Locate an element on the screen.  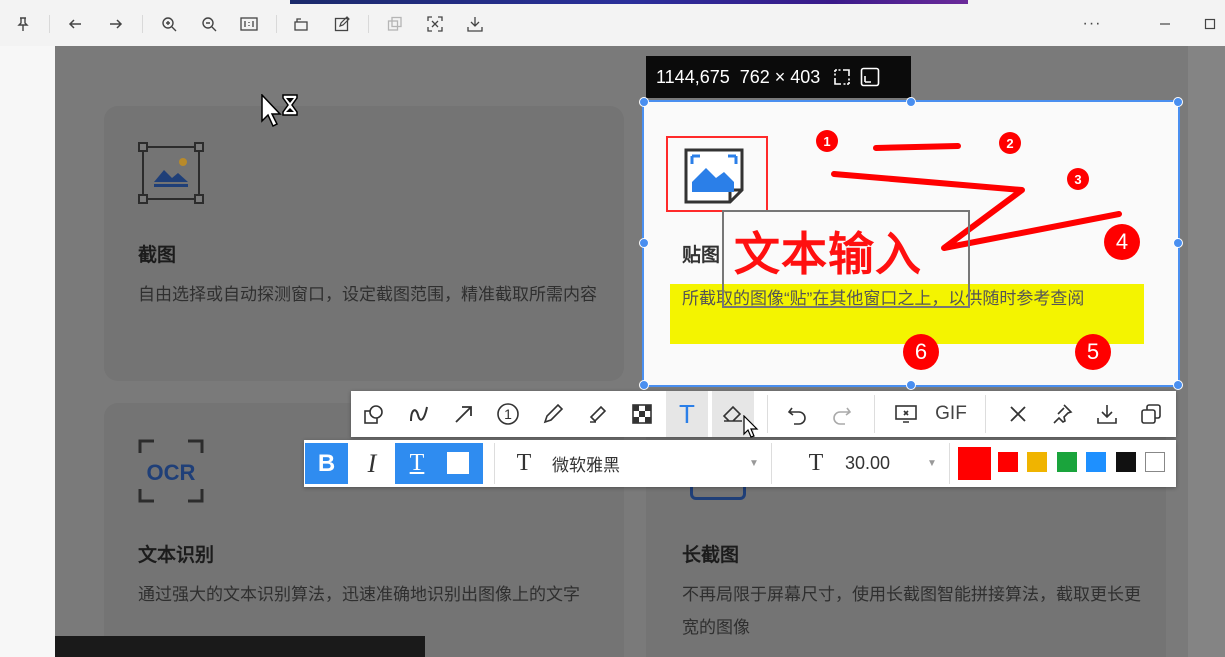
zoom-in-icon is located at coordinates (169, 24).